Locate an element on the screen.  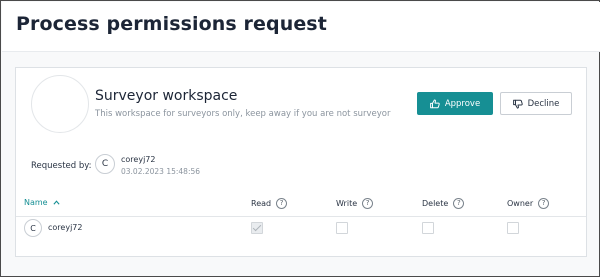
decline-label: Decline is located at coordinates (543, 103).